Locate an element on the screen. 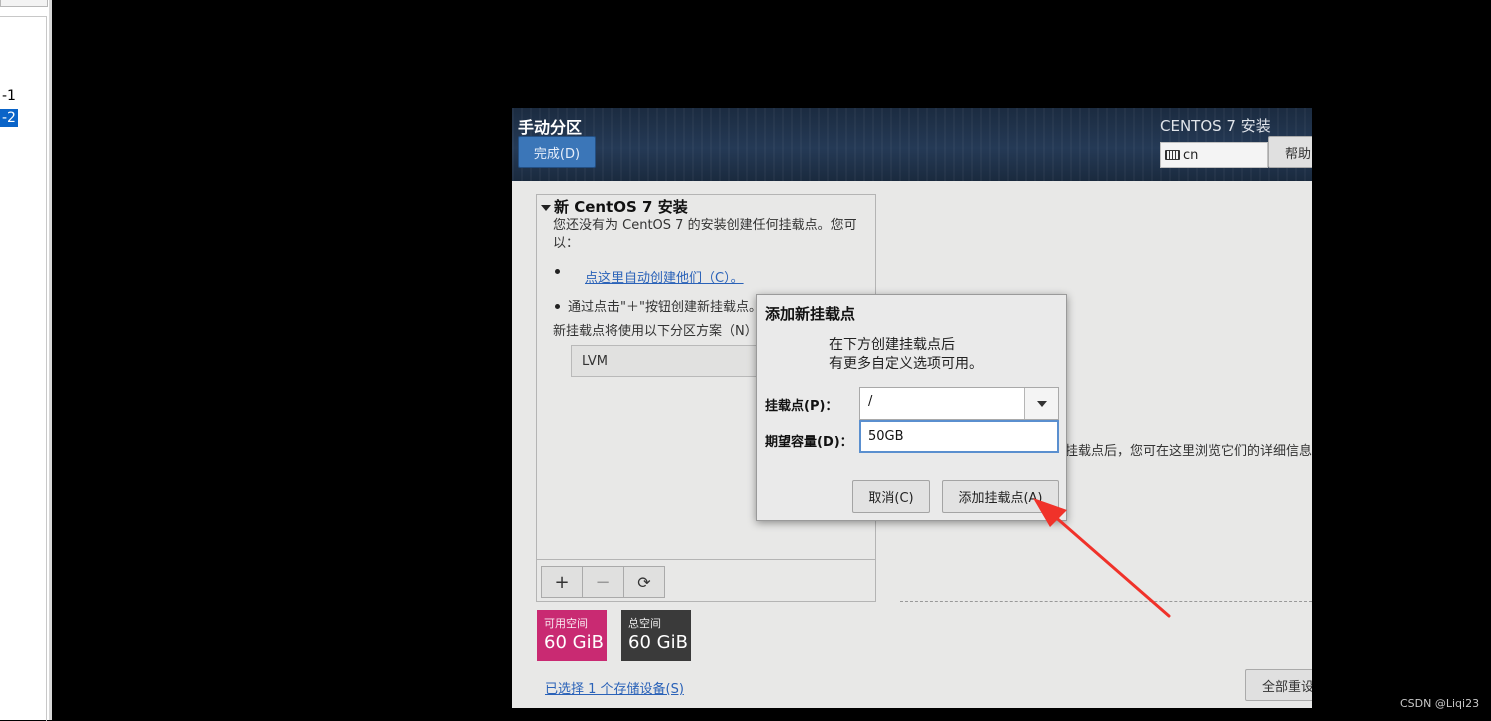 This screenshot has height=721, width=1491. desired-capacity-label: 期望容量(D)： is located at coordinates (809, 442).